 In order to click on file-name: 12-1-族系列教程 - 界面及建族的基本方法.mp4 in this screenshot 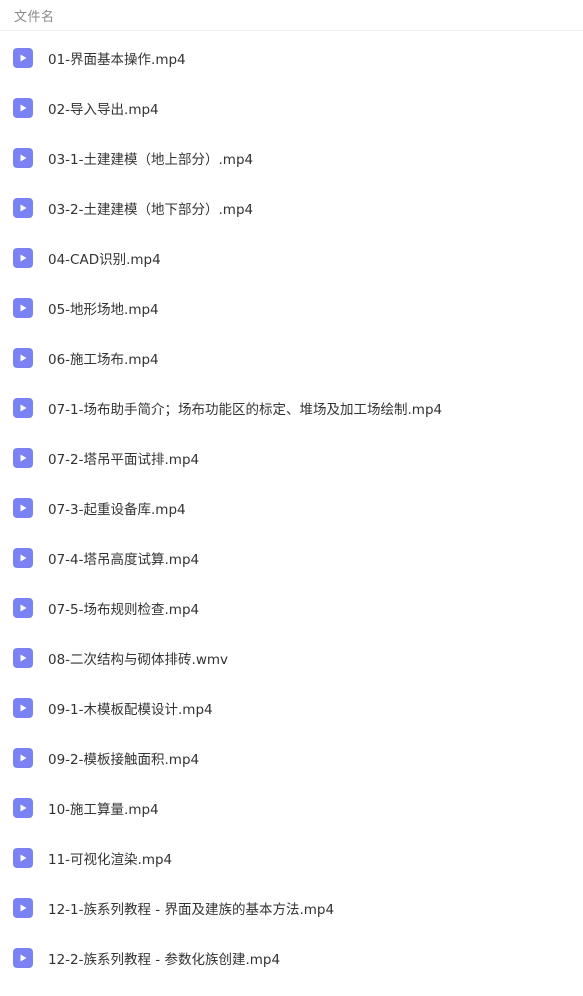, I will do `click(191, 908)`.